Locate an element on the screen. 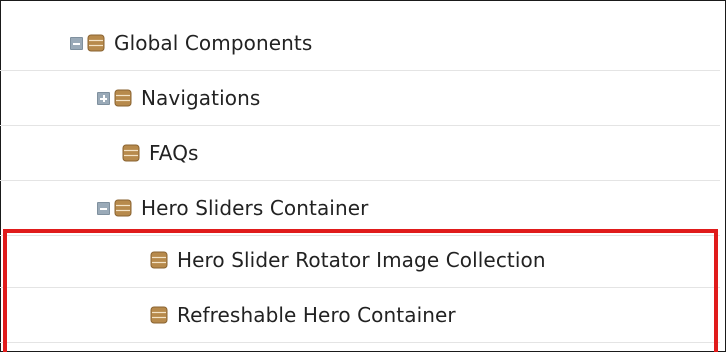 The width and height of the screenshot is (726, 352). tree-node: Navigations is located at coordinates (178, 98).